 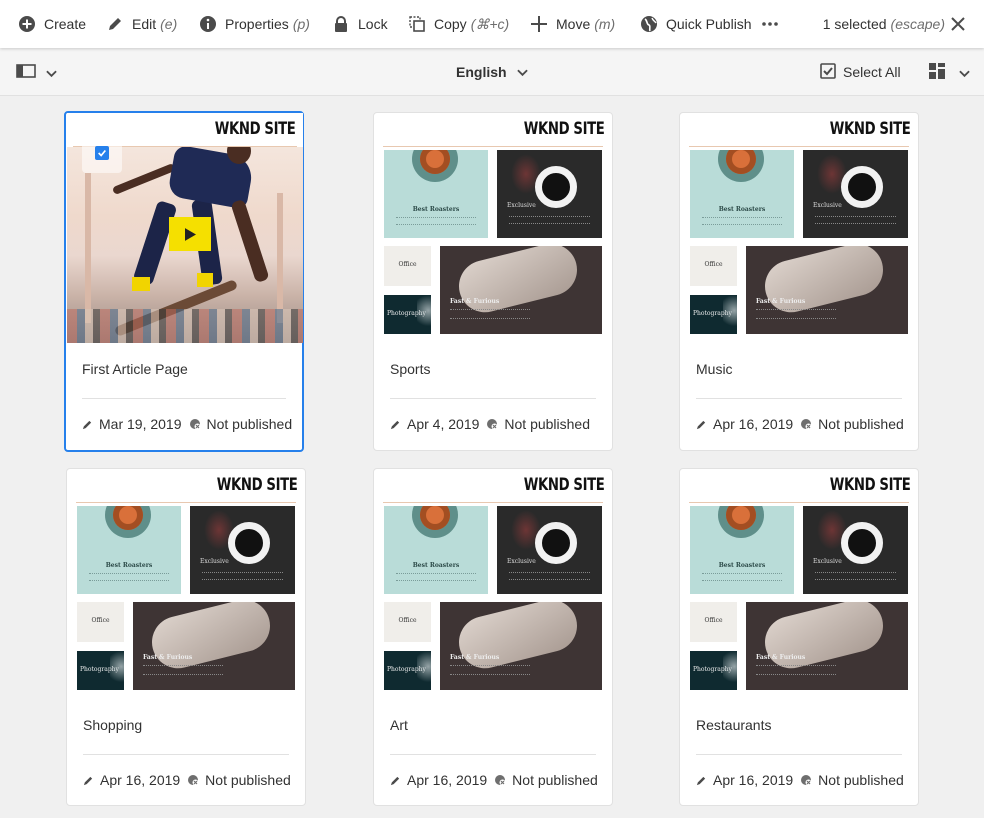 I want to click on card-title: Sports, so click(x=410, y=369).